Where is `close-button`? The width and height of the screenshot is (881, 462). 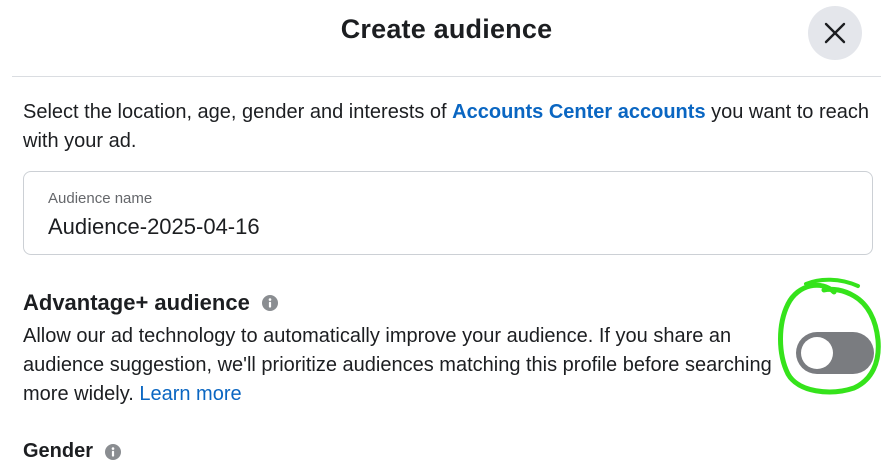
close-button is located at coordinates (835, 33).